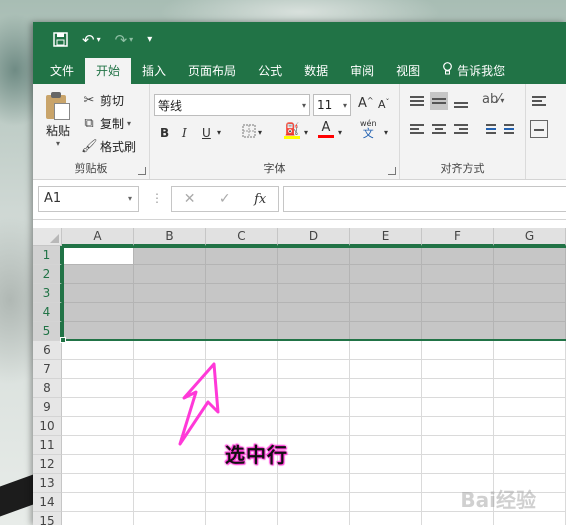 This screenshot has width=566, height=525. Describe the element at coordinates (225, 199) in the screenshot. I see `enter-icon: ✓` at that location.